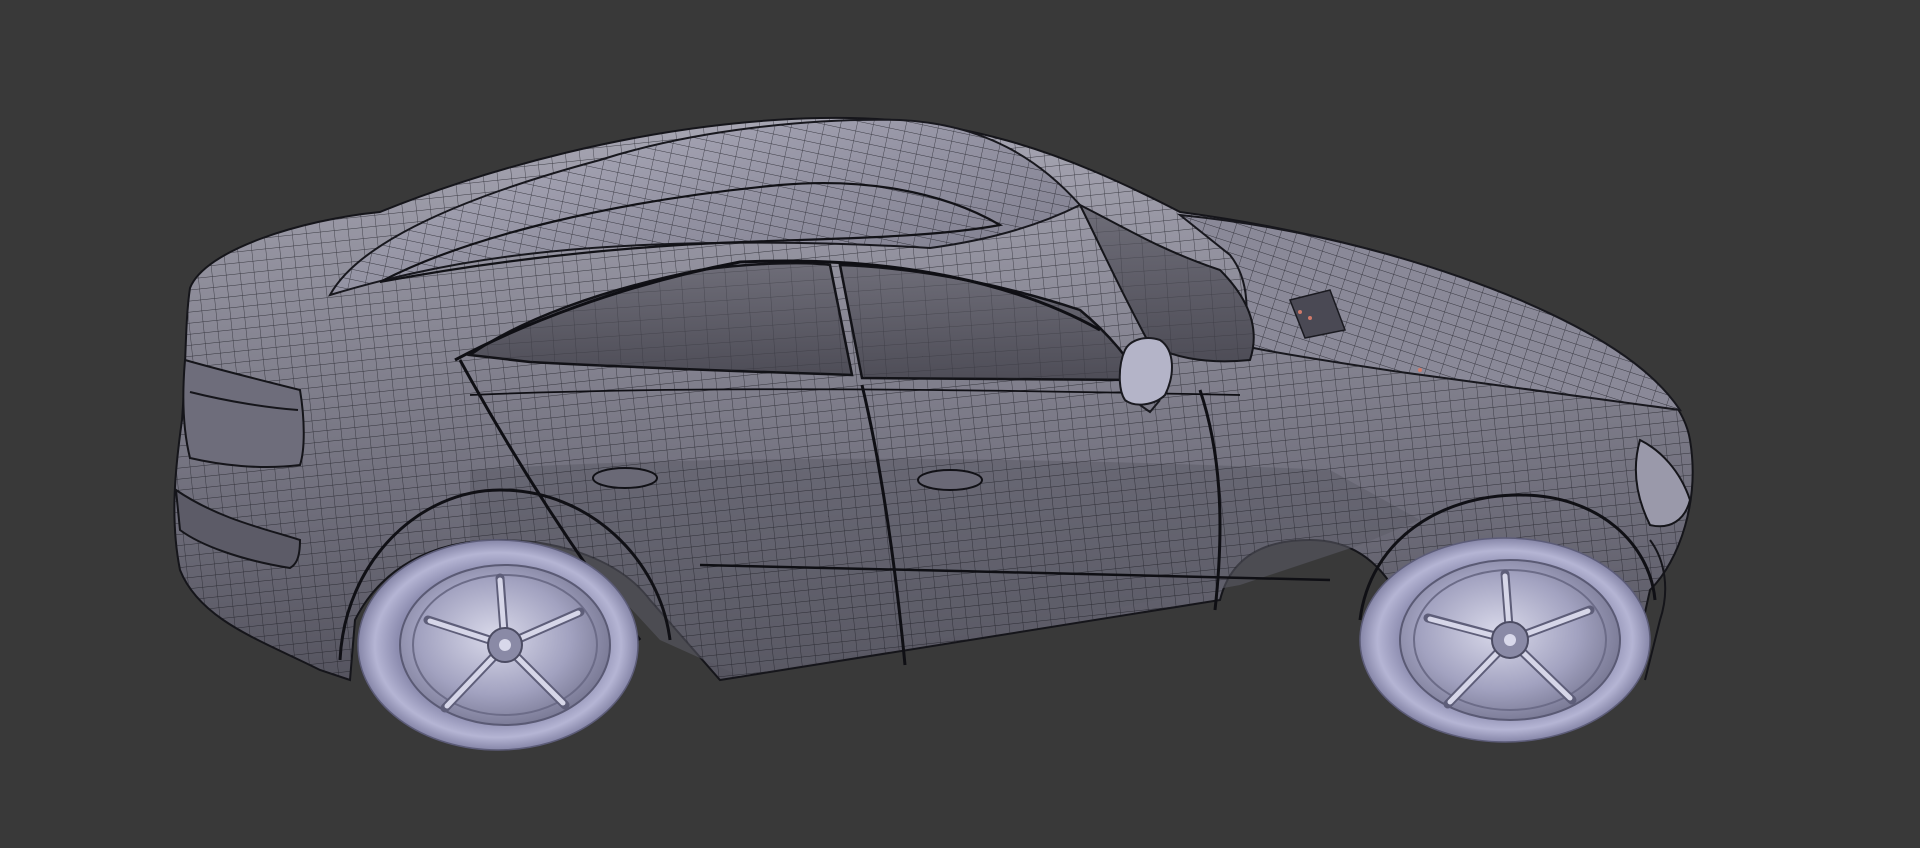  What do you see at coordinates (498, 645) in the screenshot?
I see `rear-wheel` at bounding box center [498, 645].